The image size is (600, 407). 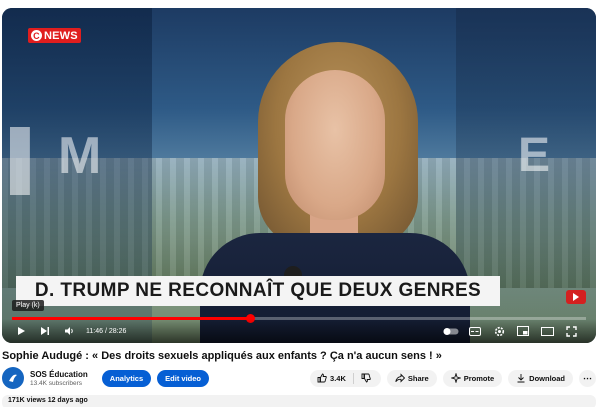 What do you see at coordinates (547, 378) in the screenshot?
I see `download-label: Download` at bounding box center [547, 378].